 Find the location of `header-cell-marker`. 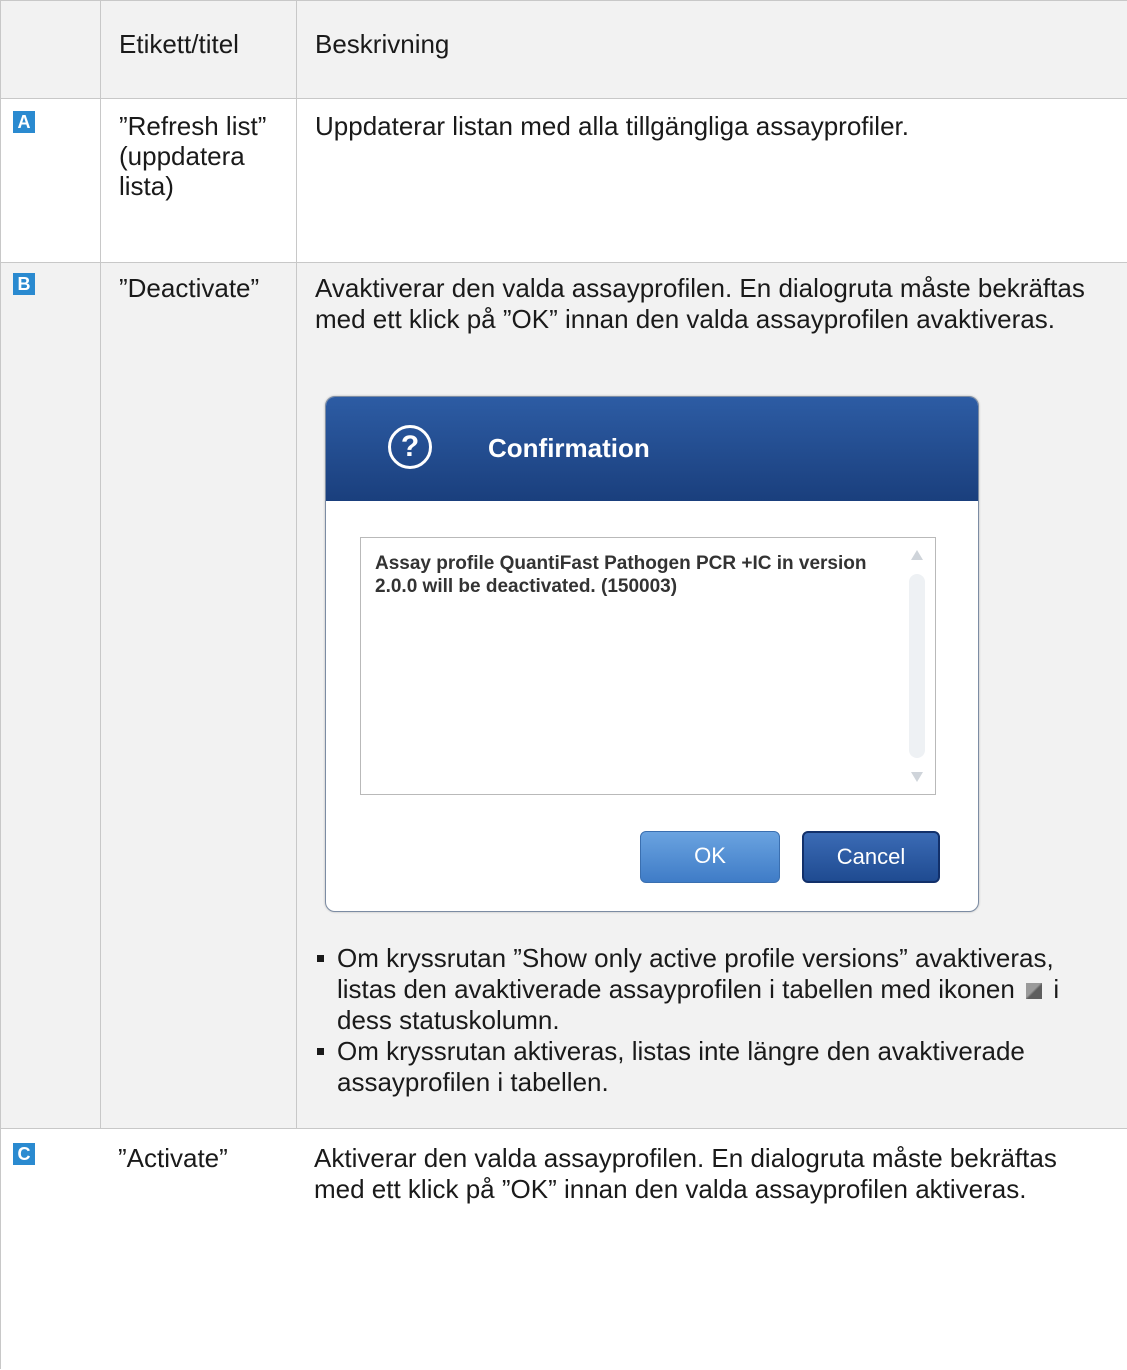

header-cell-marker is located at coordinates (50, 50).